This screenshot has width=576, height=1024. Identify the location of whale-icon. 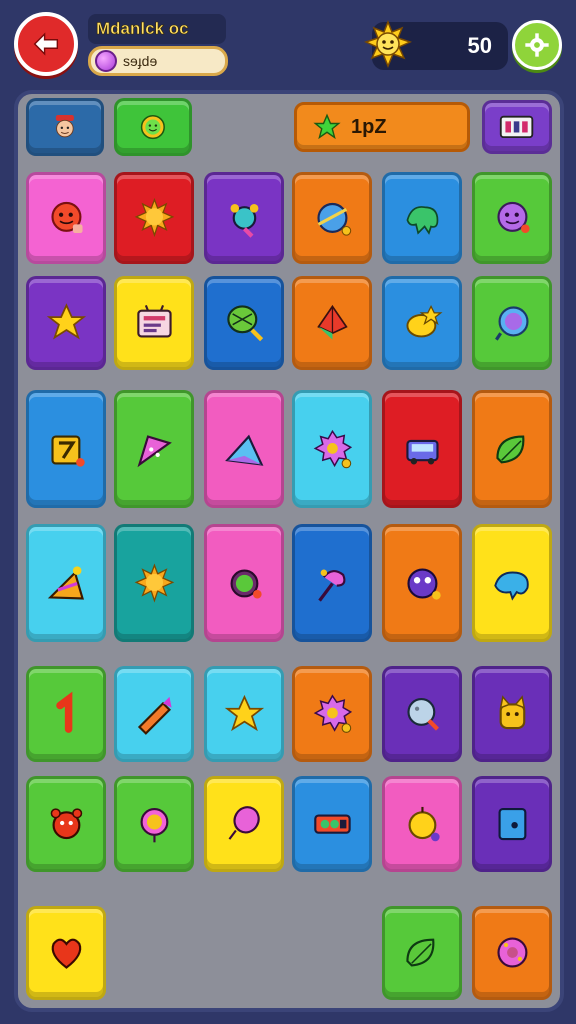
(511, 586).